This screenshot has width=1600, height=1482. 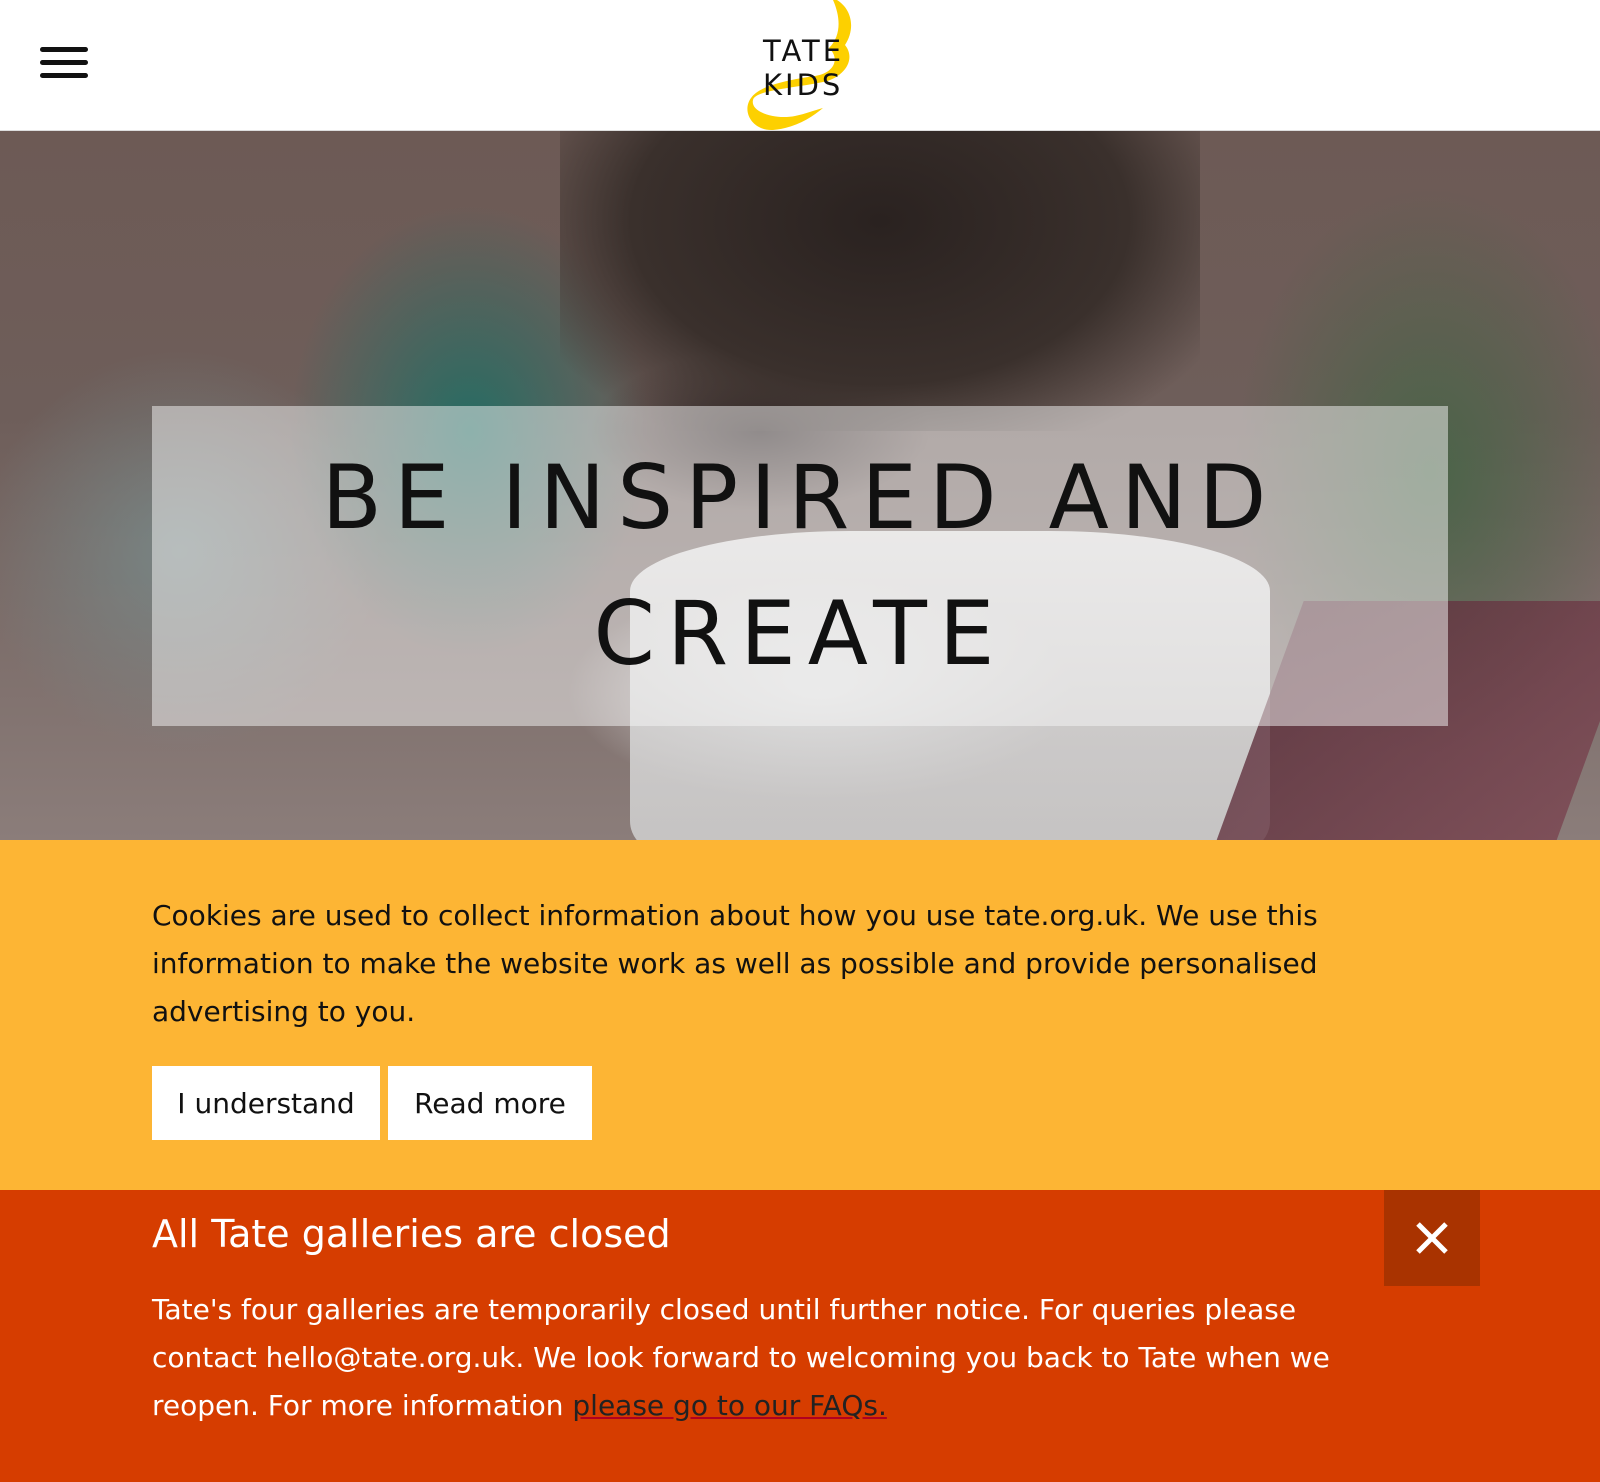 I want to click on i-understand-button: I understand, so click(x=266, y=1103).